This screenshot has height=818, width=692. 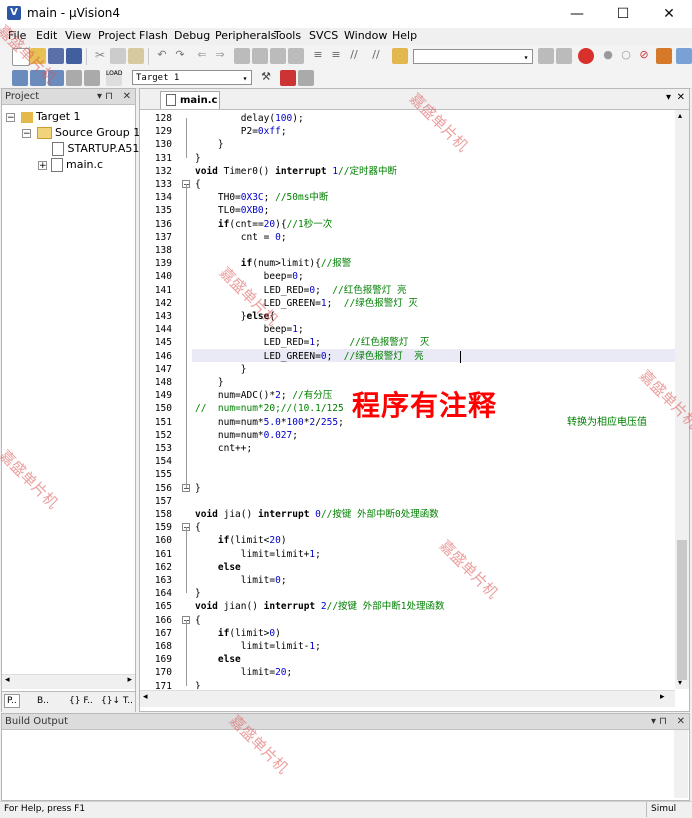 What do you see at coordinates (336, 56) in the screenshot?
I see `unindent-icon: ≡` at bounding box center [336, 56].